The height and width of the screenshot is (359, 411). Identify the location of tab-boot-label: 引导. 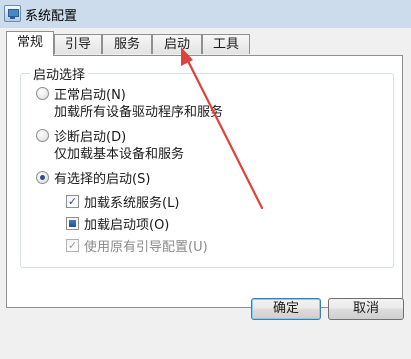
(77, 44).